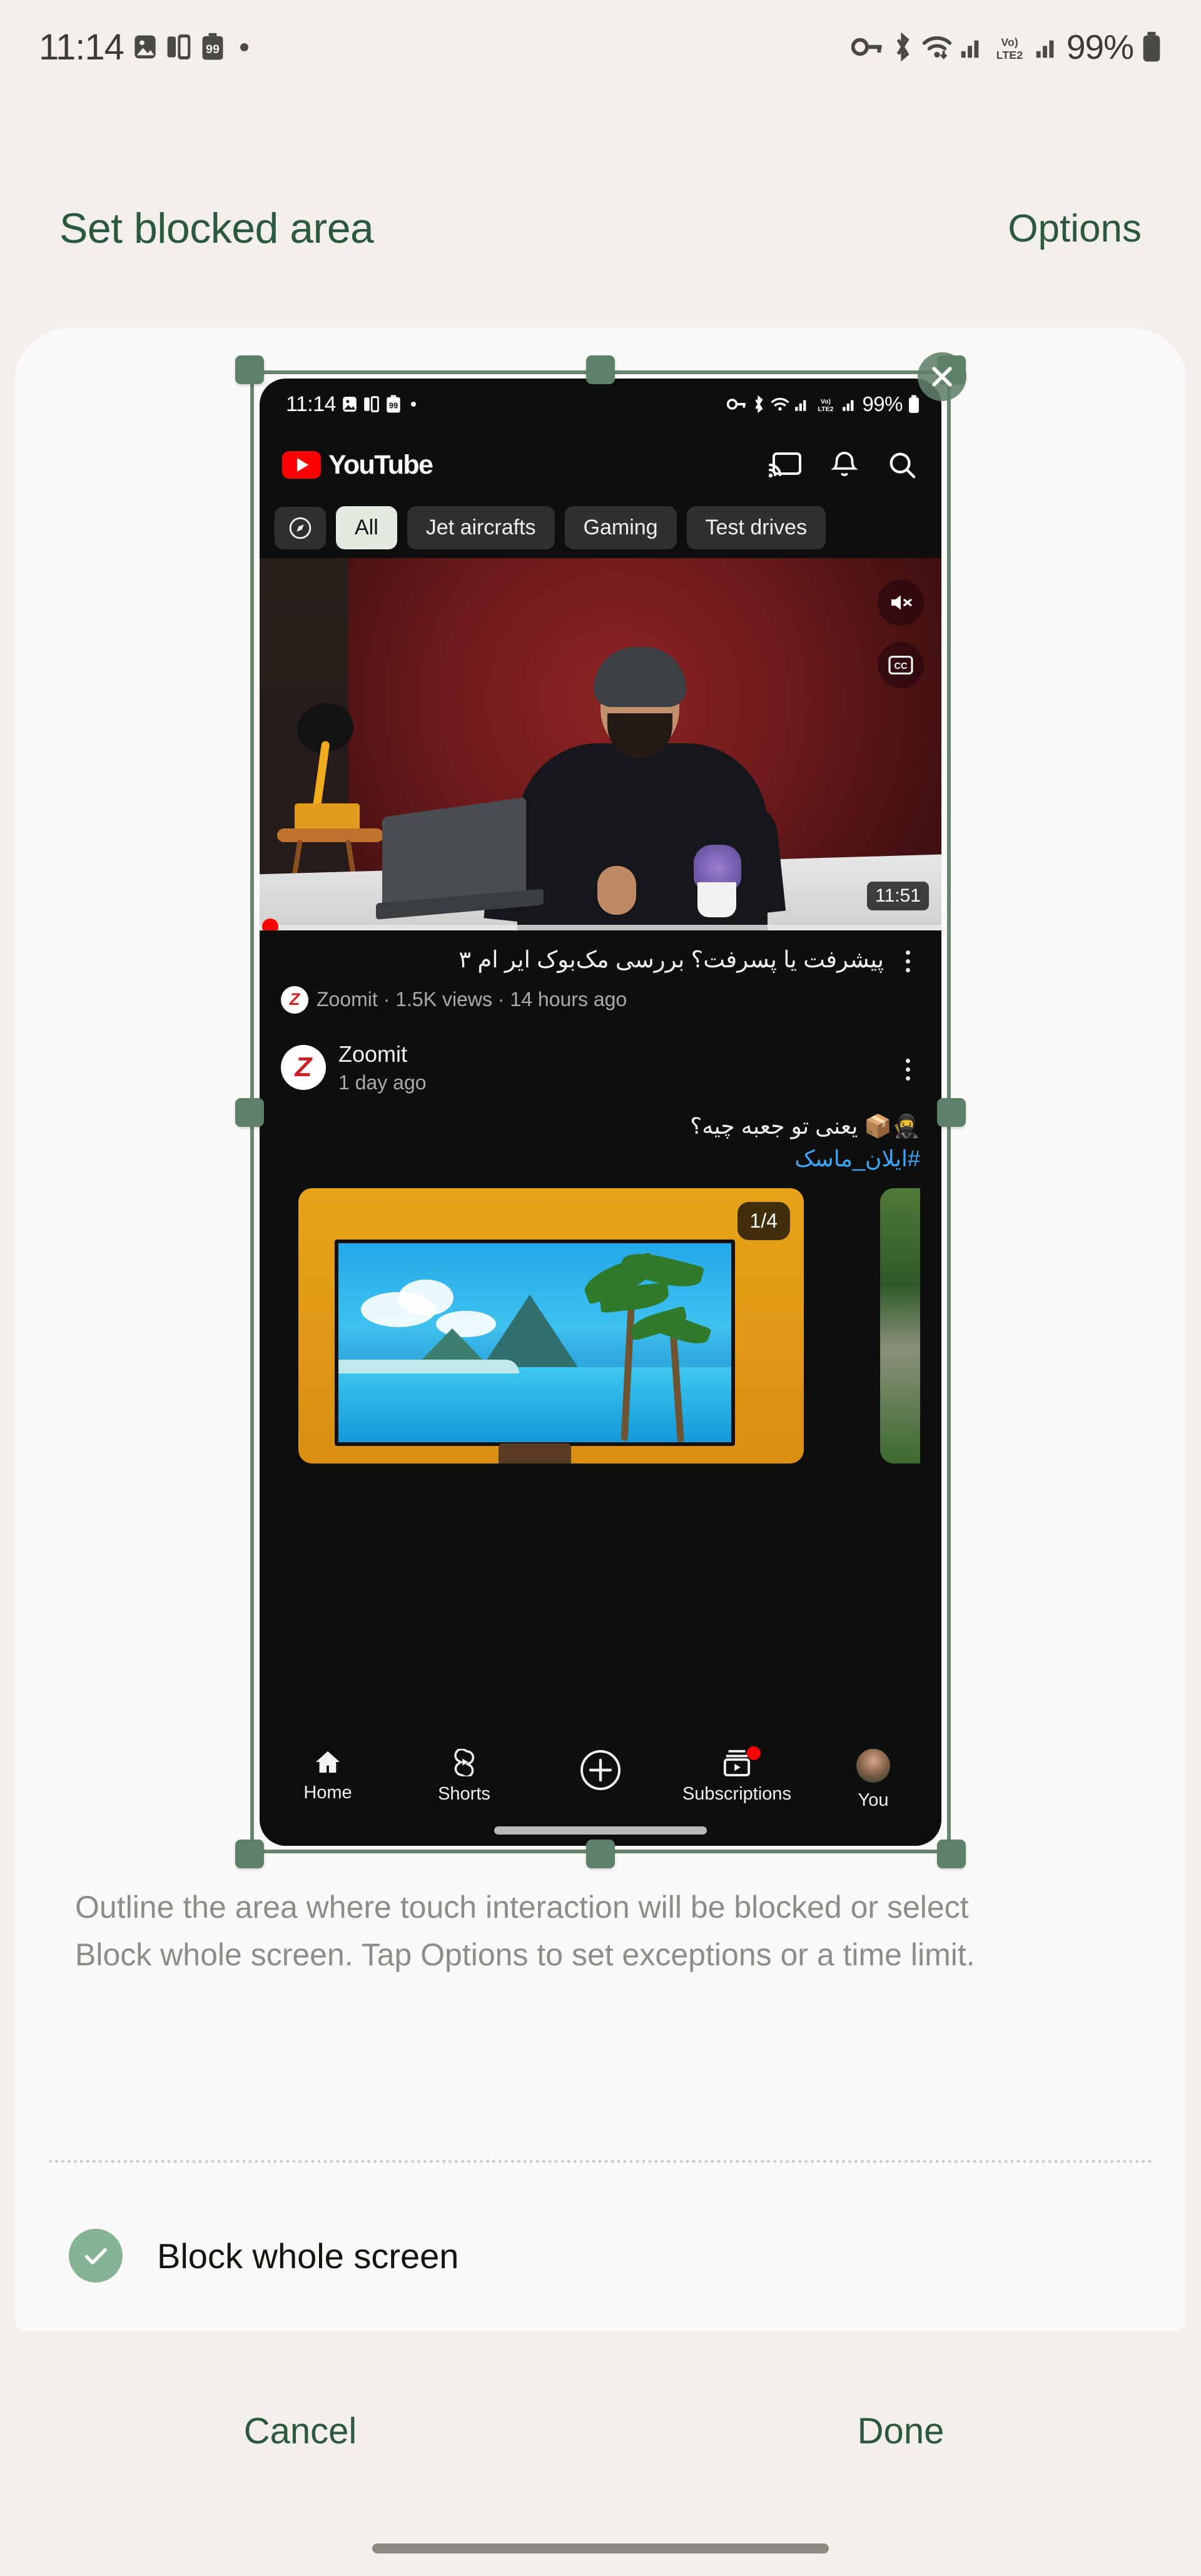 The width and height of the screenshot is (1201, 2576). What do you see at coordinates (216, 229) in the screenshot?
I see `page-title: Set blocked area` at bounding box center [216, 229].